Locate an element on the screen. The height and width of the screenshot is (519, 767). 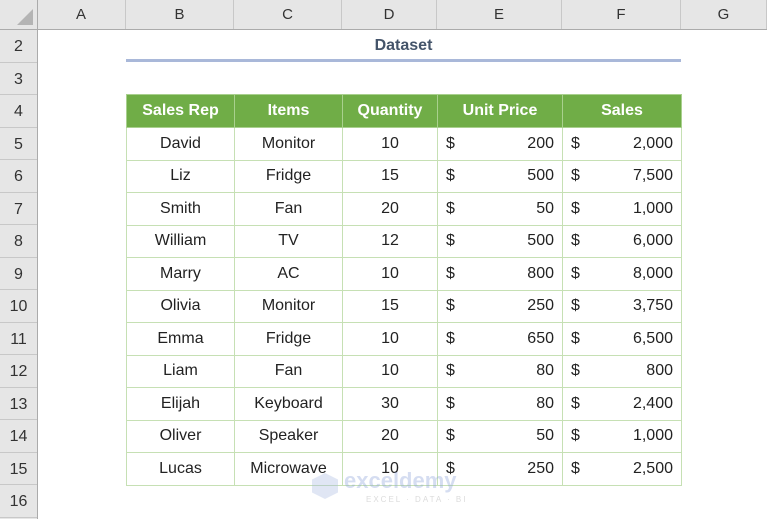
cell-sales: $2,000 is located at coordinates (622, 144).